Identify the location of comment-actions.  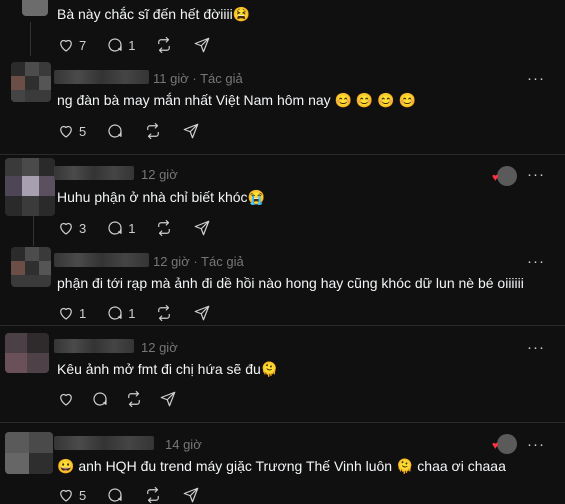
(127, 399).